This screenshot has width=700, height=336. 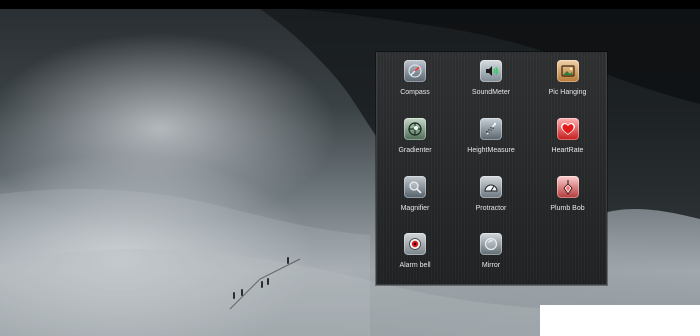 I want to click on app-mirror: Mirror, so click(x=491, y=256).